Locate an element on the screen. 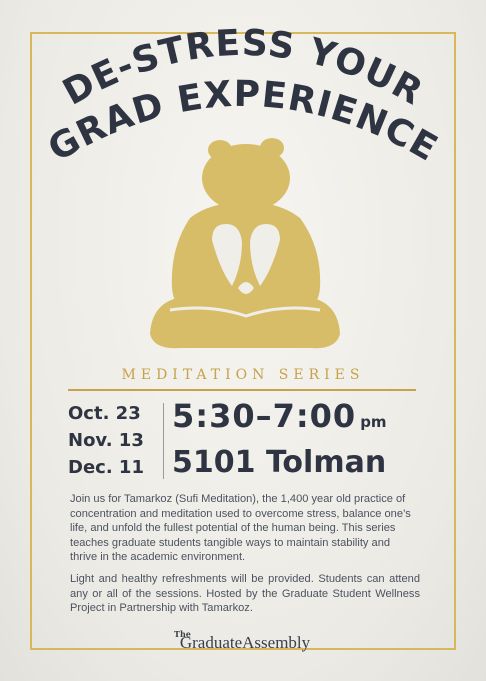 The image size is (486, 681). date-item: Dec. 11 is located at coordinates (106, 467).